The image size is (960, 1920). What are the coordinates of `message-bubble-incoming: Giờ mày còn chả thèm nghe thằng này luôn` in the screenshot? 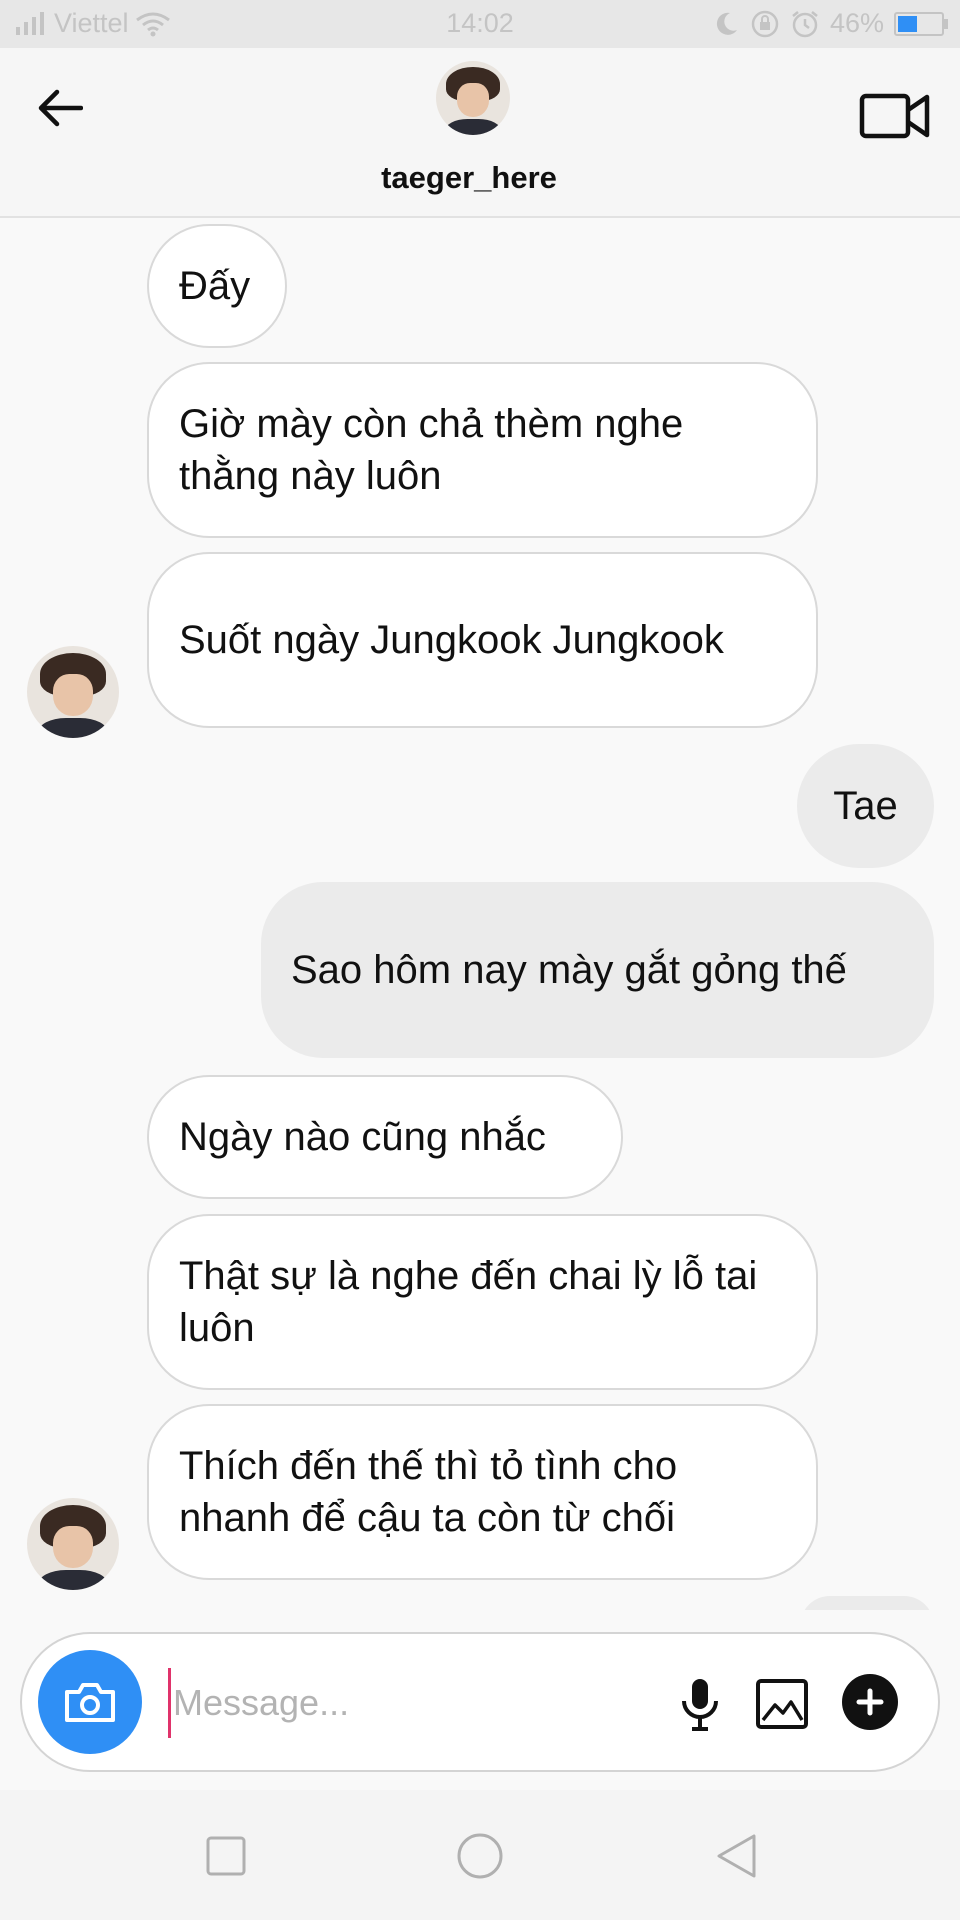 It's located at (482, 450).